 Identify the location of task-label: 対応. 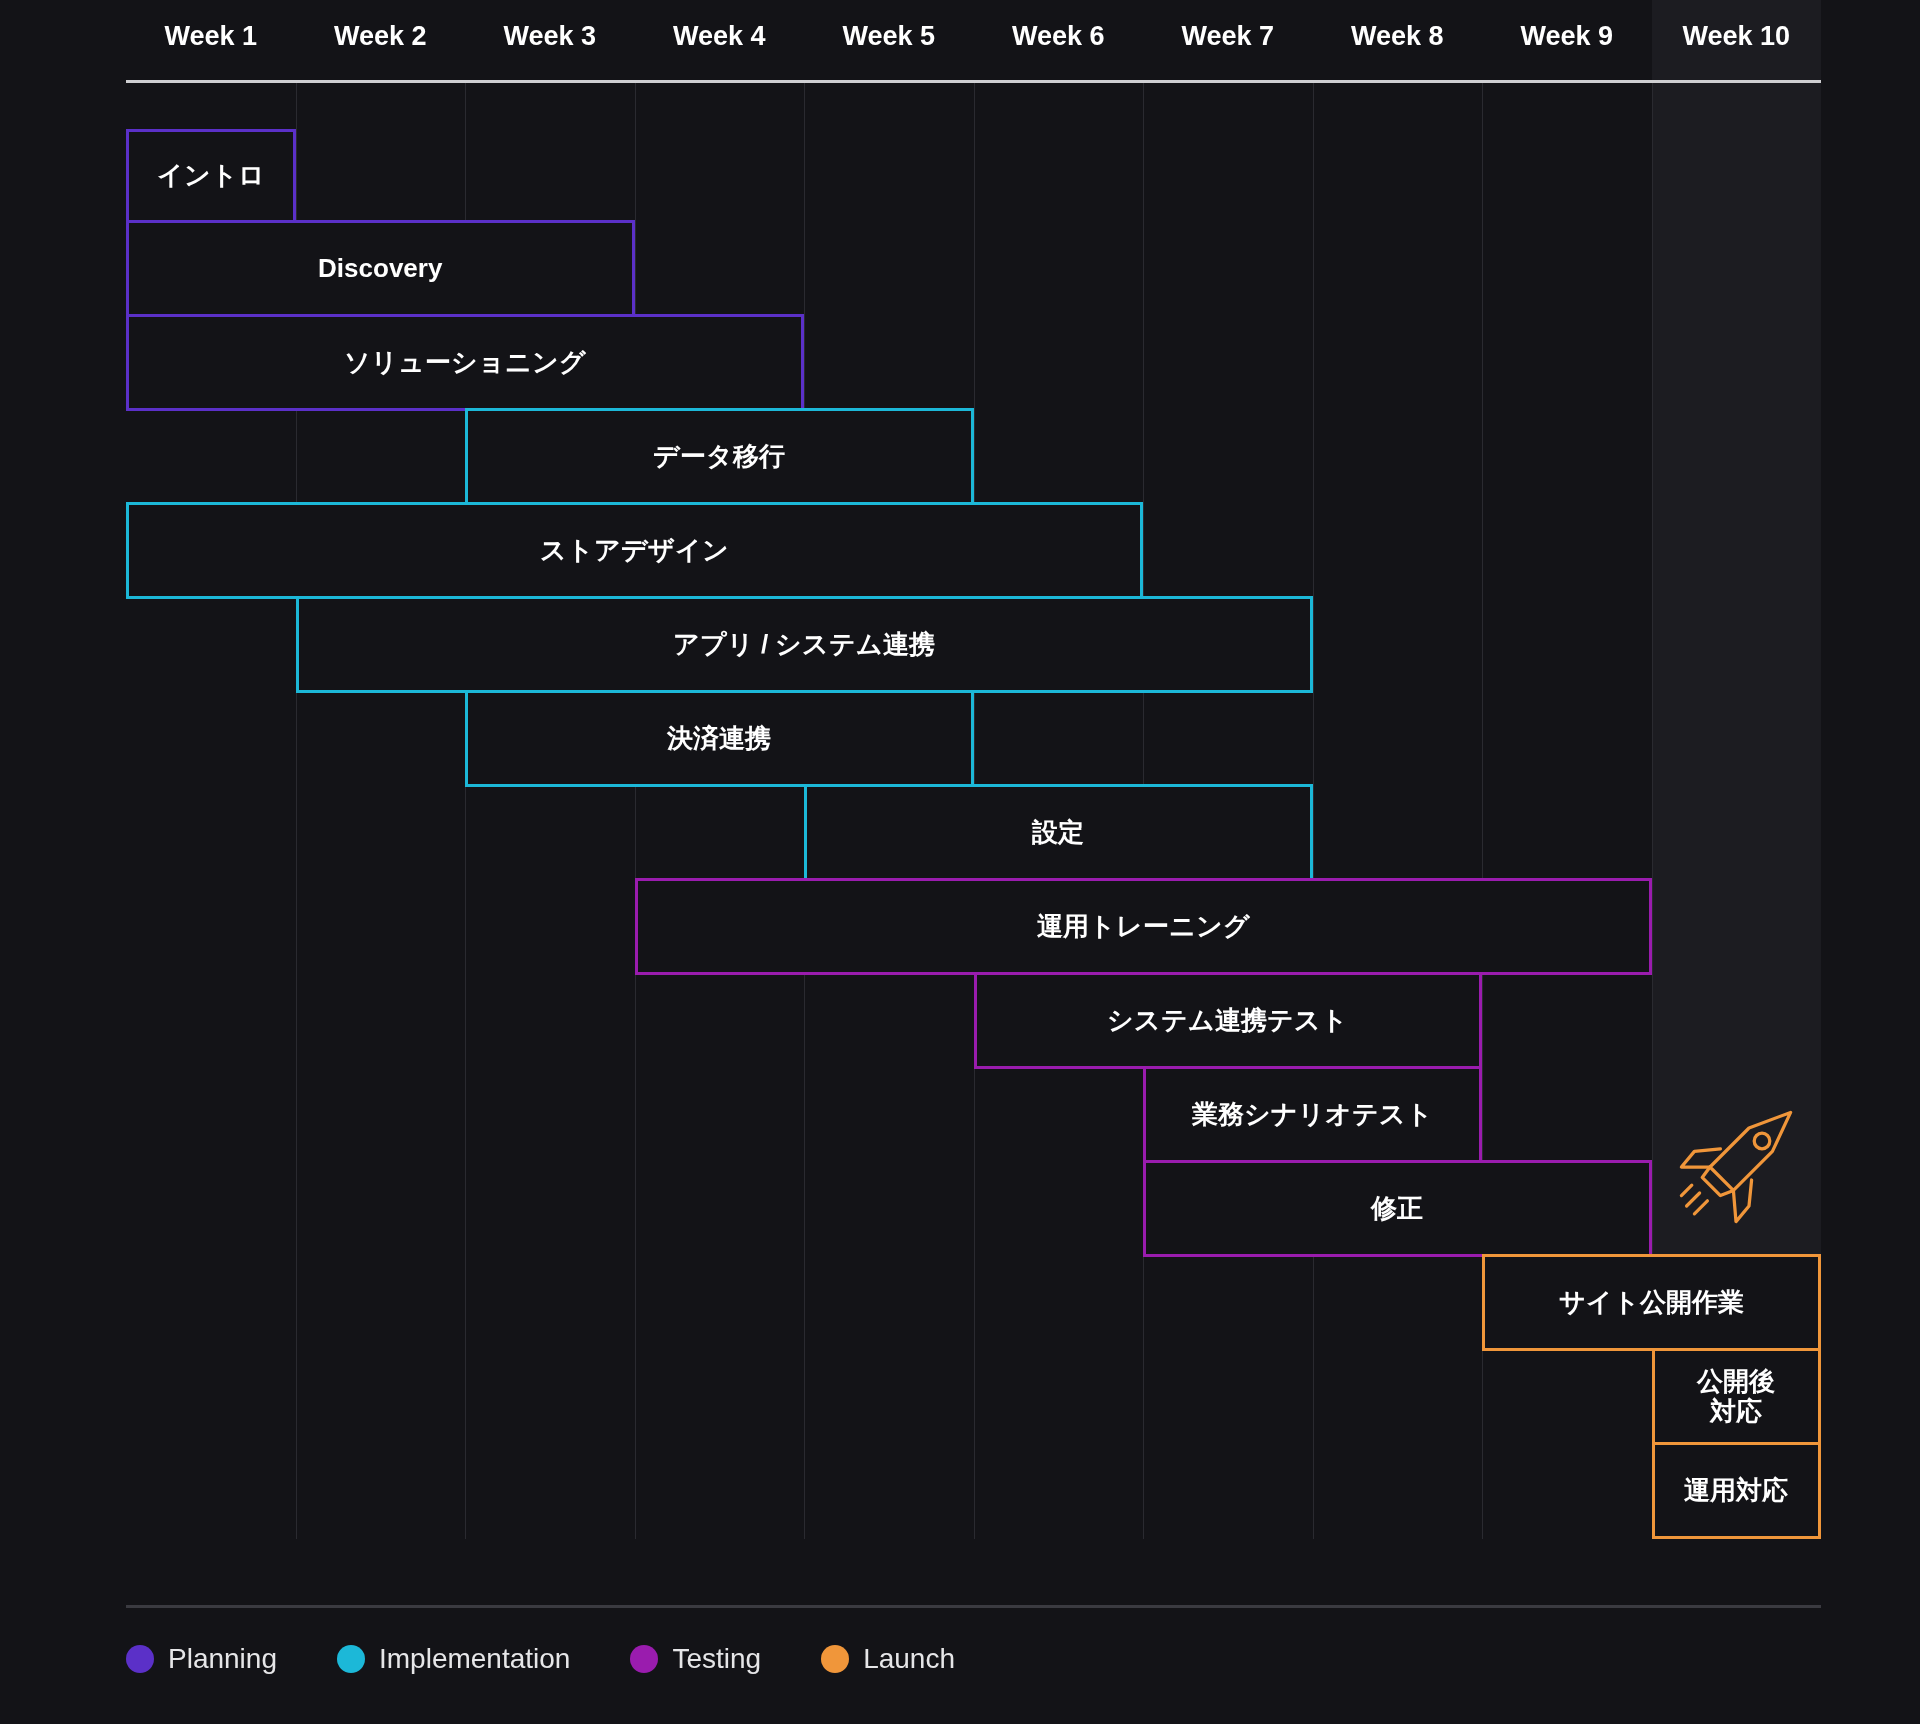
(1736, 1411).